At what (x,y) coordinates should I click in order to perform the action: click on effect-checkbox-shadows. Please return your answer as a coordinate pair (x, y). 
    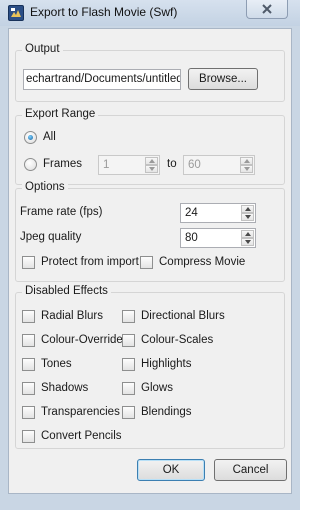
    Looking at the image, I should click on (28, 388).